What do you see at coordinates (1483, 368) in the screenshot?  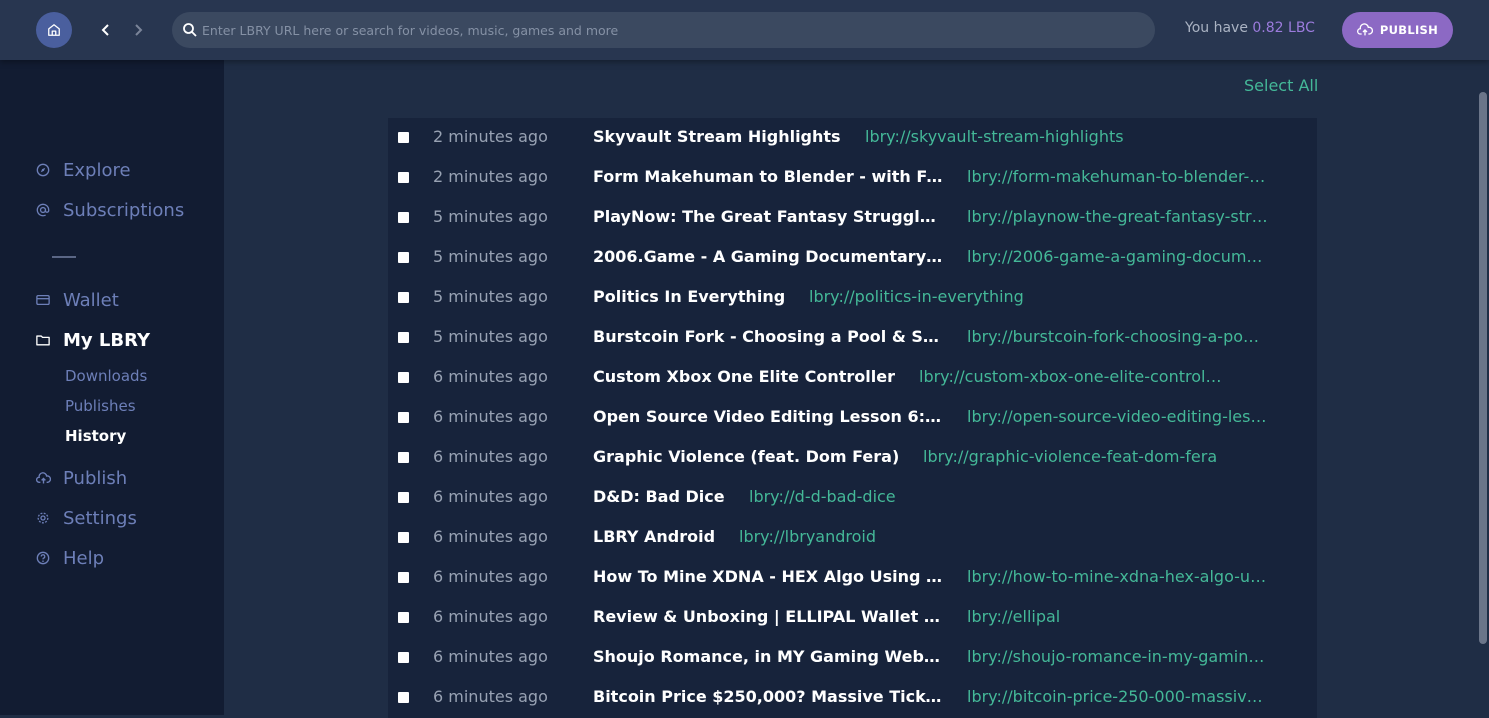 I see `scrollbar` at bounding box center [1483, 368].